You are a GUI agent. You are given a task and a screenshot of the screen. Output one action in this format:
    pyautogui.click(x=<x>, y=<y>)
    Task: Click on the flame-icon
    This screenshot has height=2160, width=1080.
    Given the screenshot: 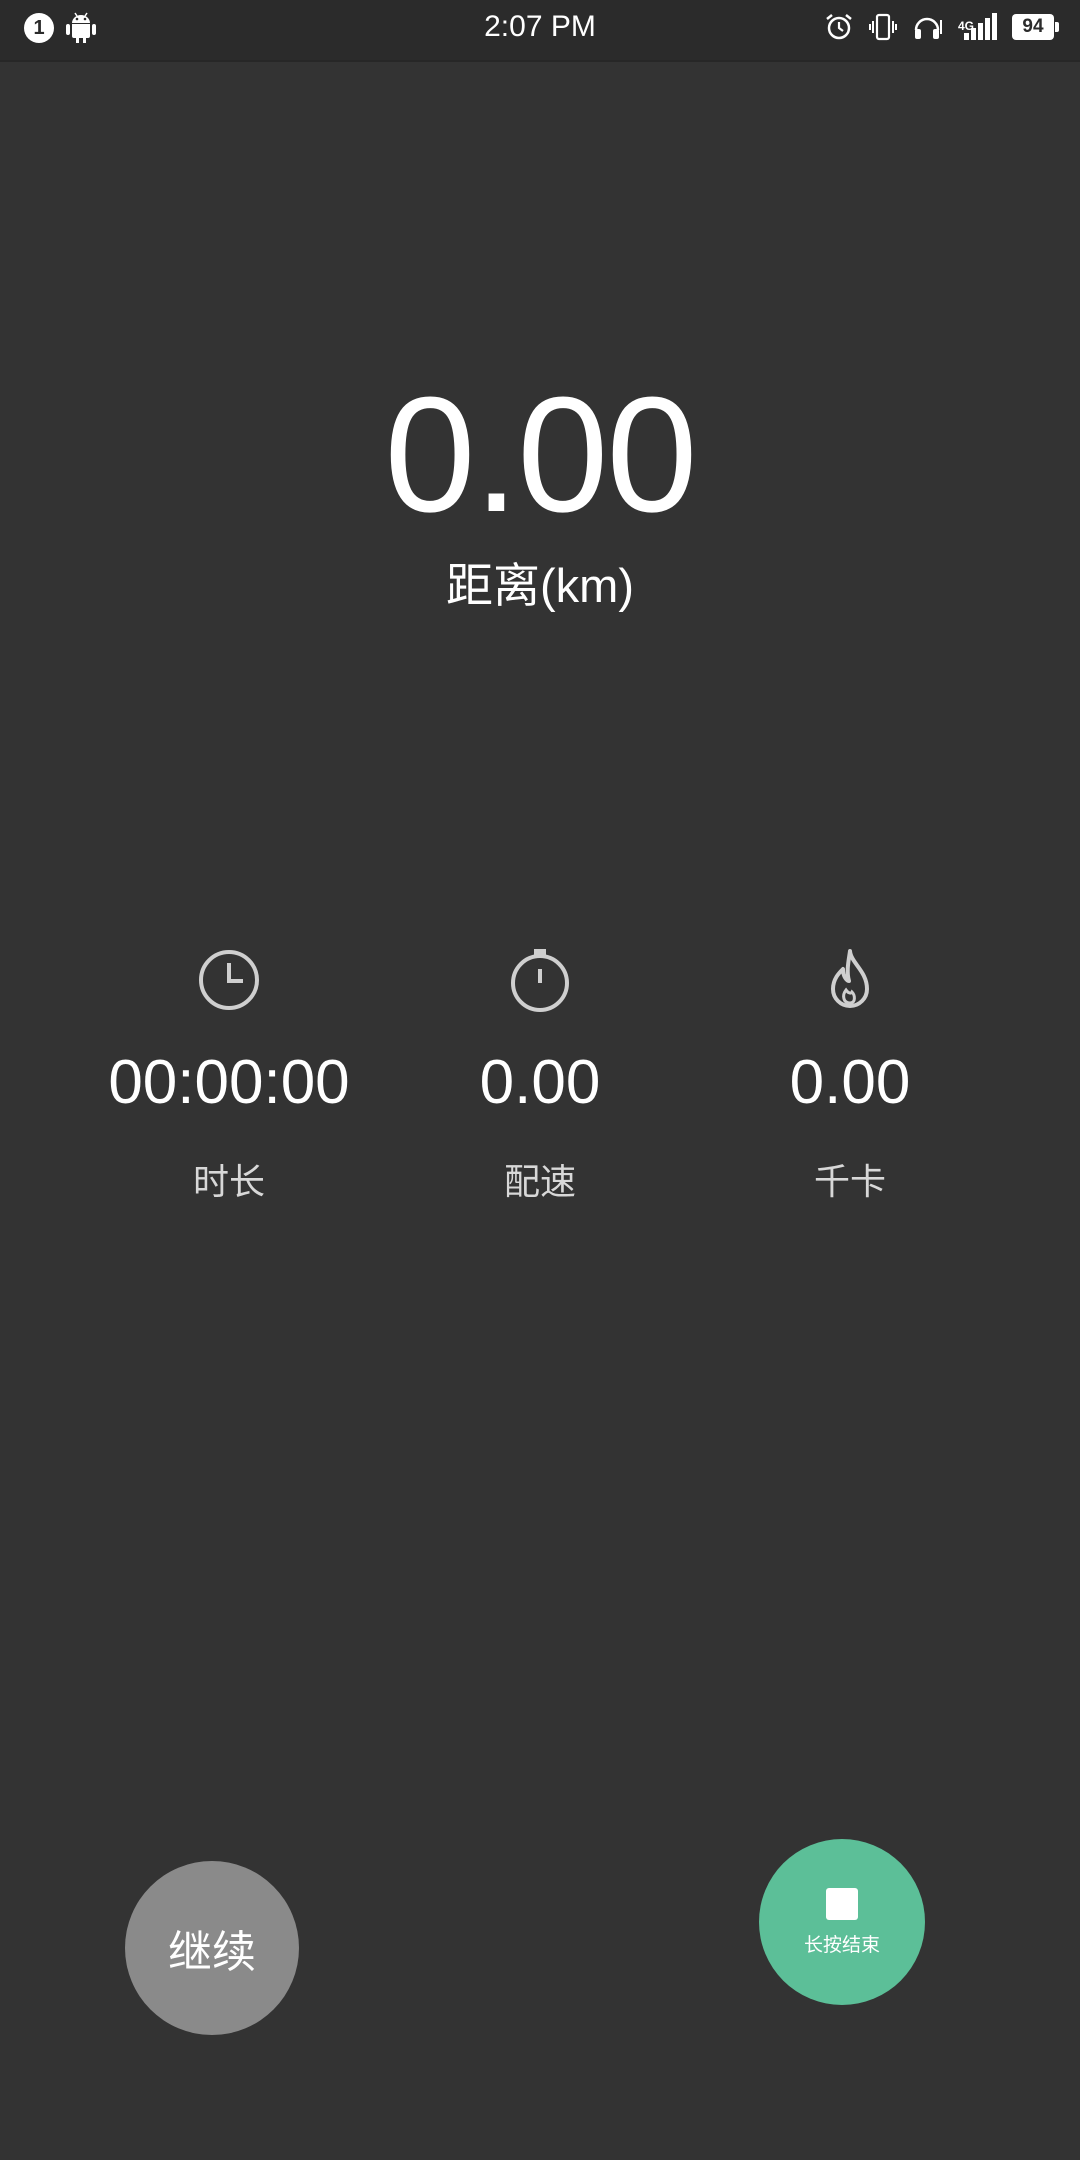 What is the action you would take?
    pyautogui.click(x=850, y=978)
    